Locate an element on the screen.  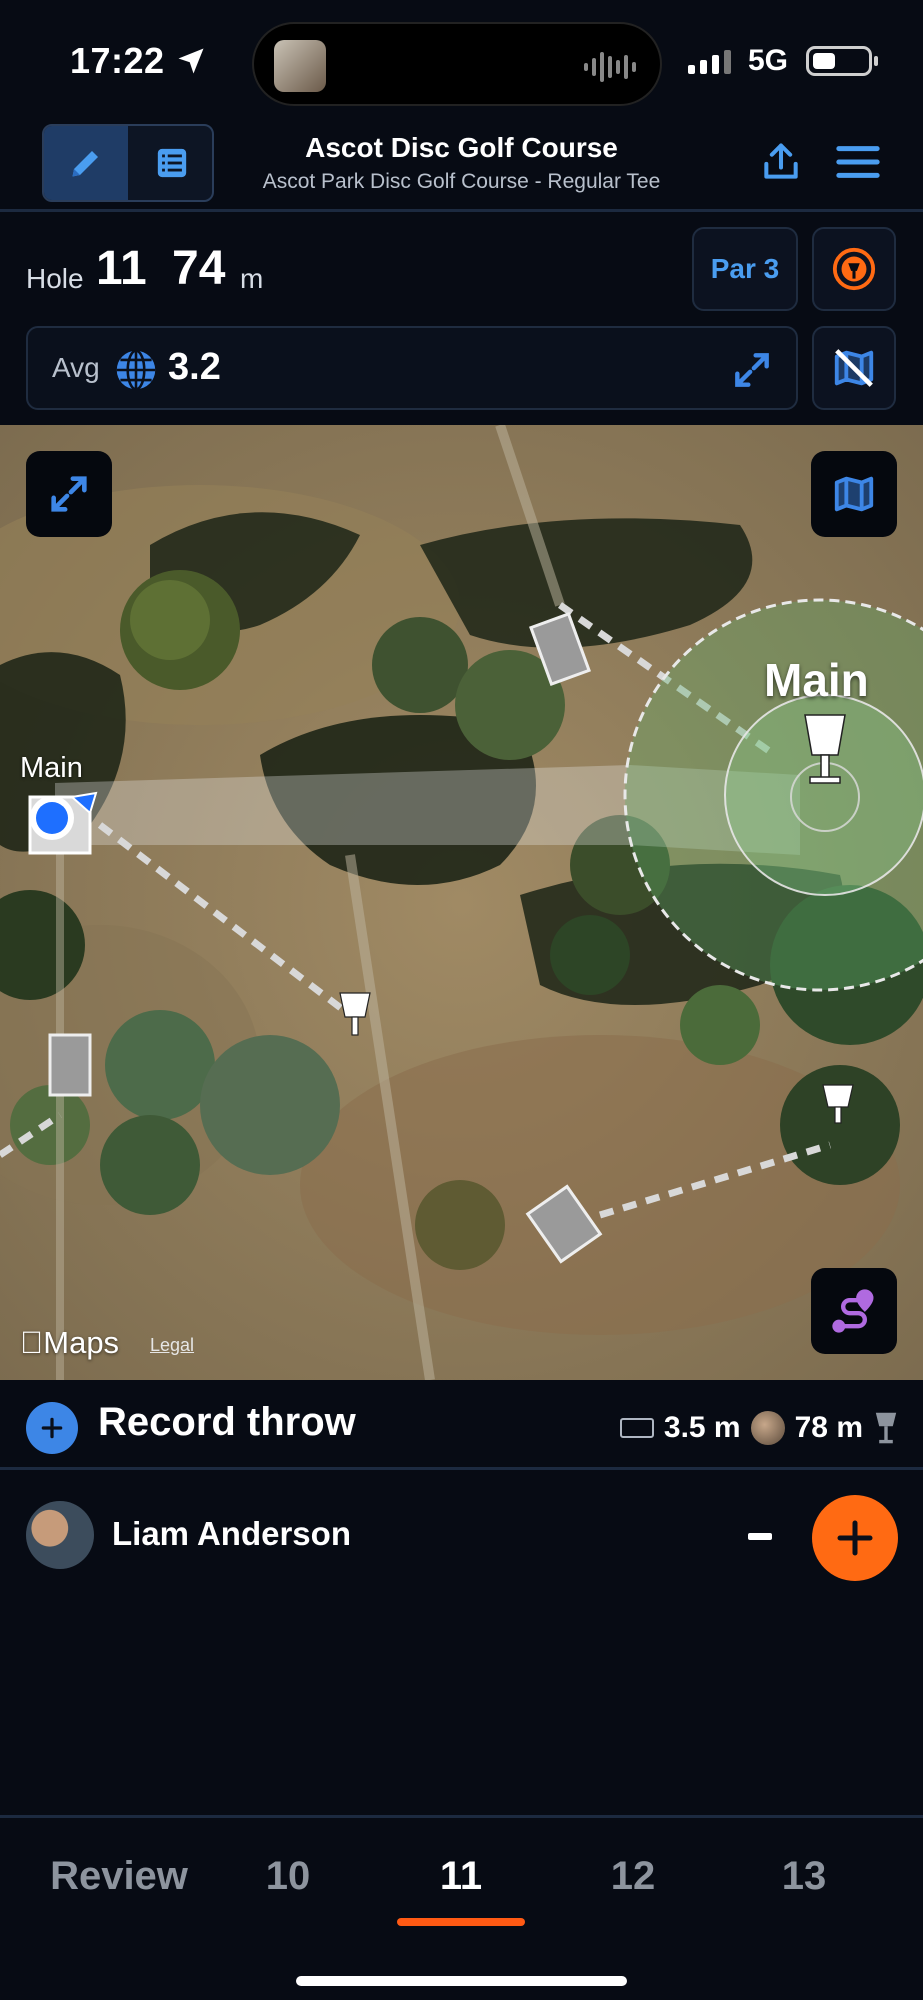
status-time: 17:22 is located at coordinates (117, 60).